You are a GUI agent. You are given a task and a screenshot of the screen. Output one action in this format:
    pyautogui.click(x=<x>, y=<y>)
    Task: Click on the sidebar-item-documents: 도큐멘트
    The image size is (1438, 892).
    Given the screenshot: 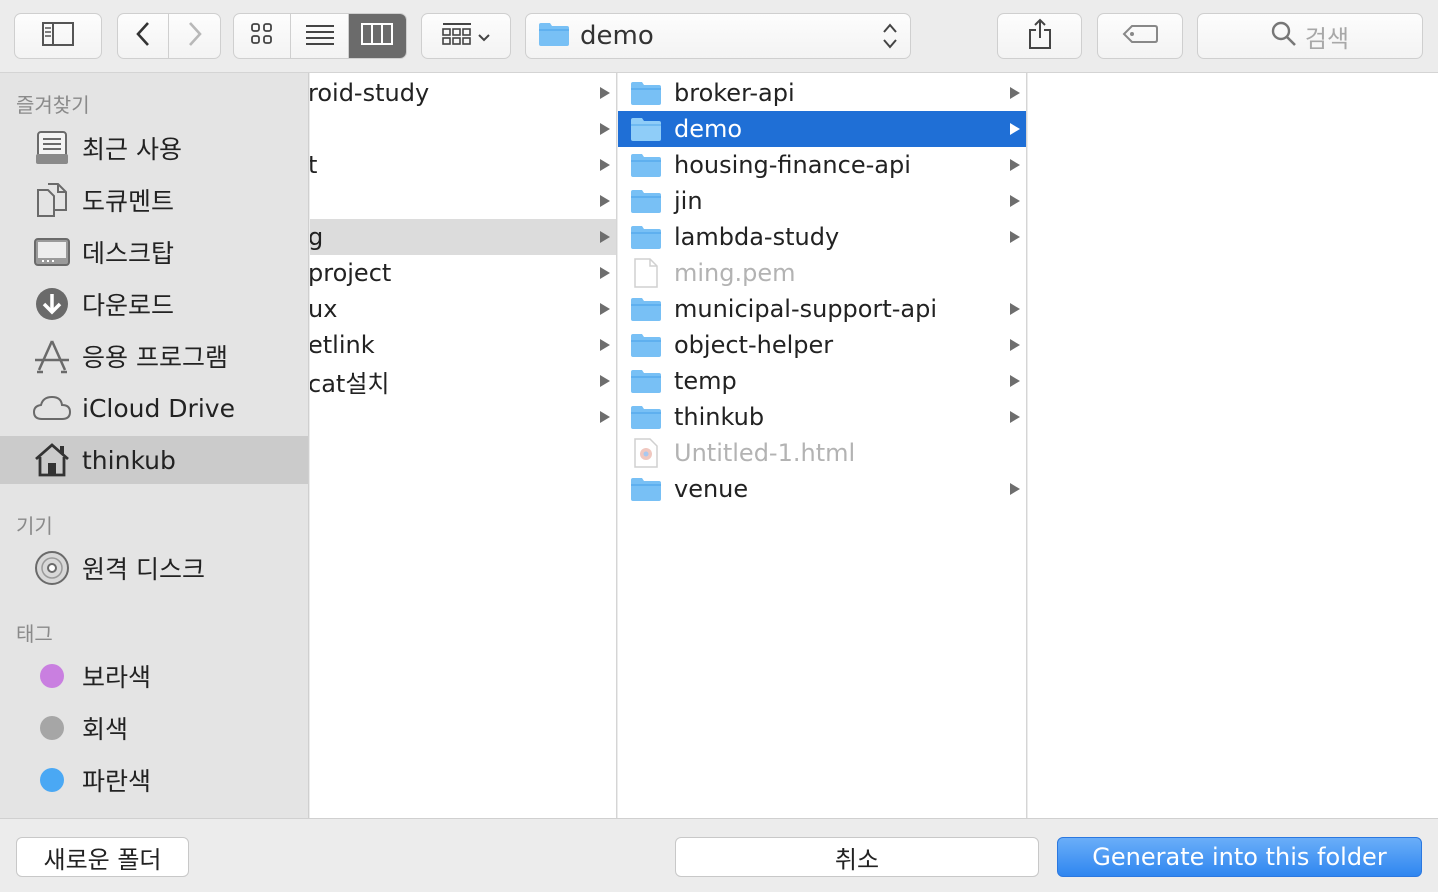 What is the action you would take?
    pyautogui.click(x=154, y=200)
    